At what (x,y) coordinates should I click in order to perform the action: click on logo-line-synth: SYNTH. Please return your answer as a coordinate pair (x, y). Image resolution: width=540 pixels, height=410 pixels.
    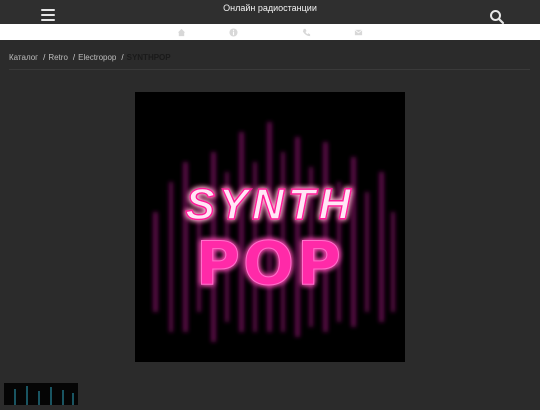
    Looking at the image, I should click on (269, 204).